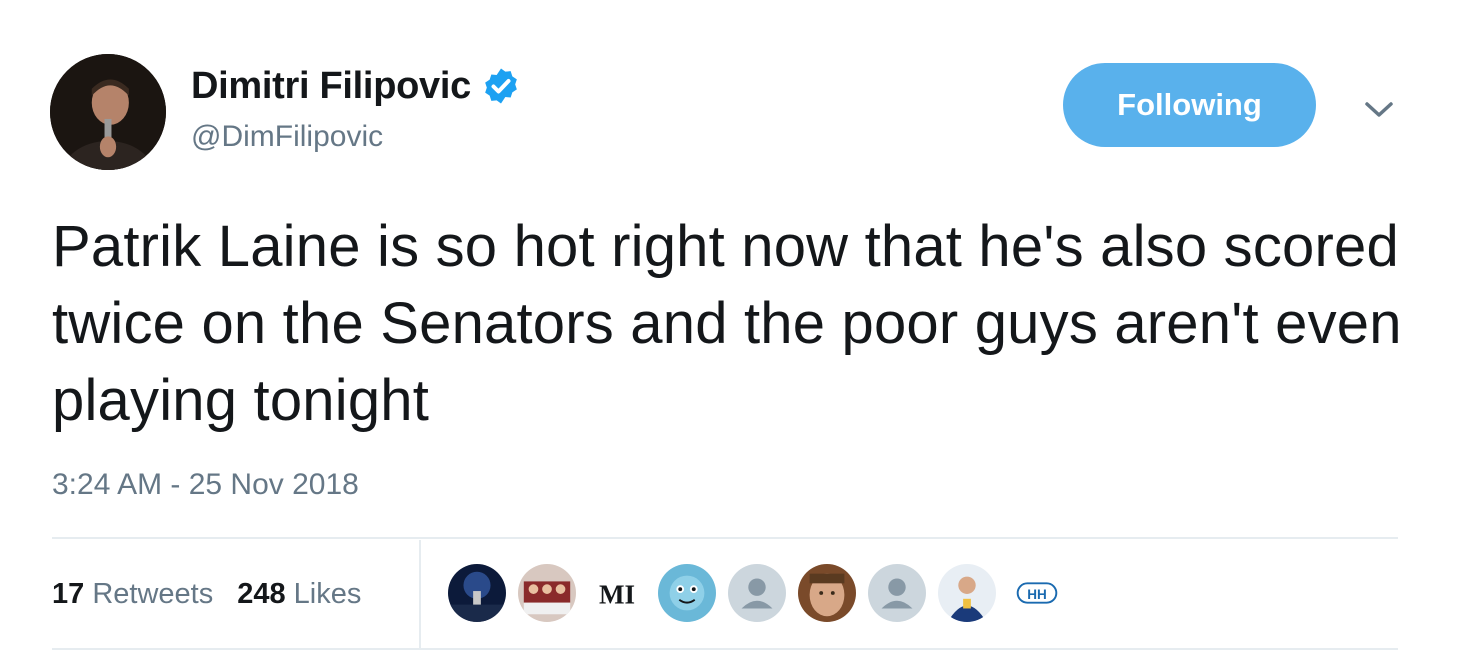 This screenshot has width=1460, height=653. Describe the element at coordinates (547, 593) in the screenshot. I see `liker-avatar-team-photo` at that location.